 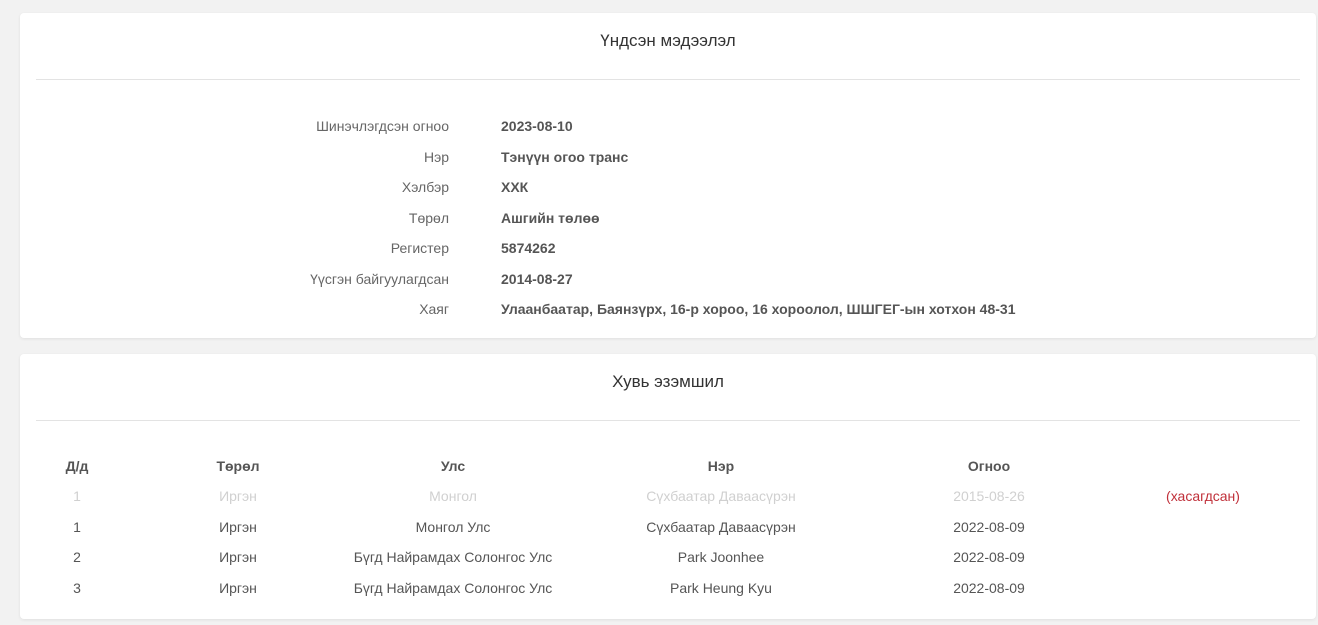 What do you see at coordinates (379, 278) in the screenshot?
I see `info-label: Үүсгэн байгуулагдсан` at bounding box center [379, 278].